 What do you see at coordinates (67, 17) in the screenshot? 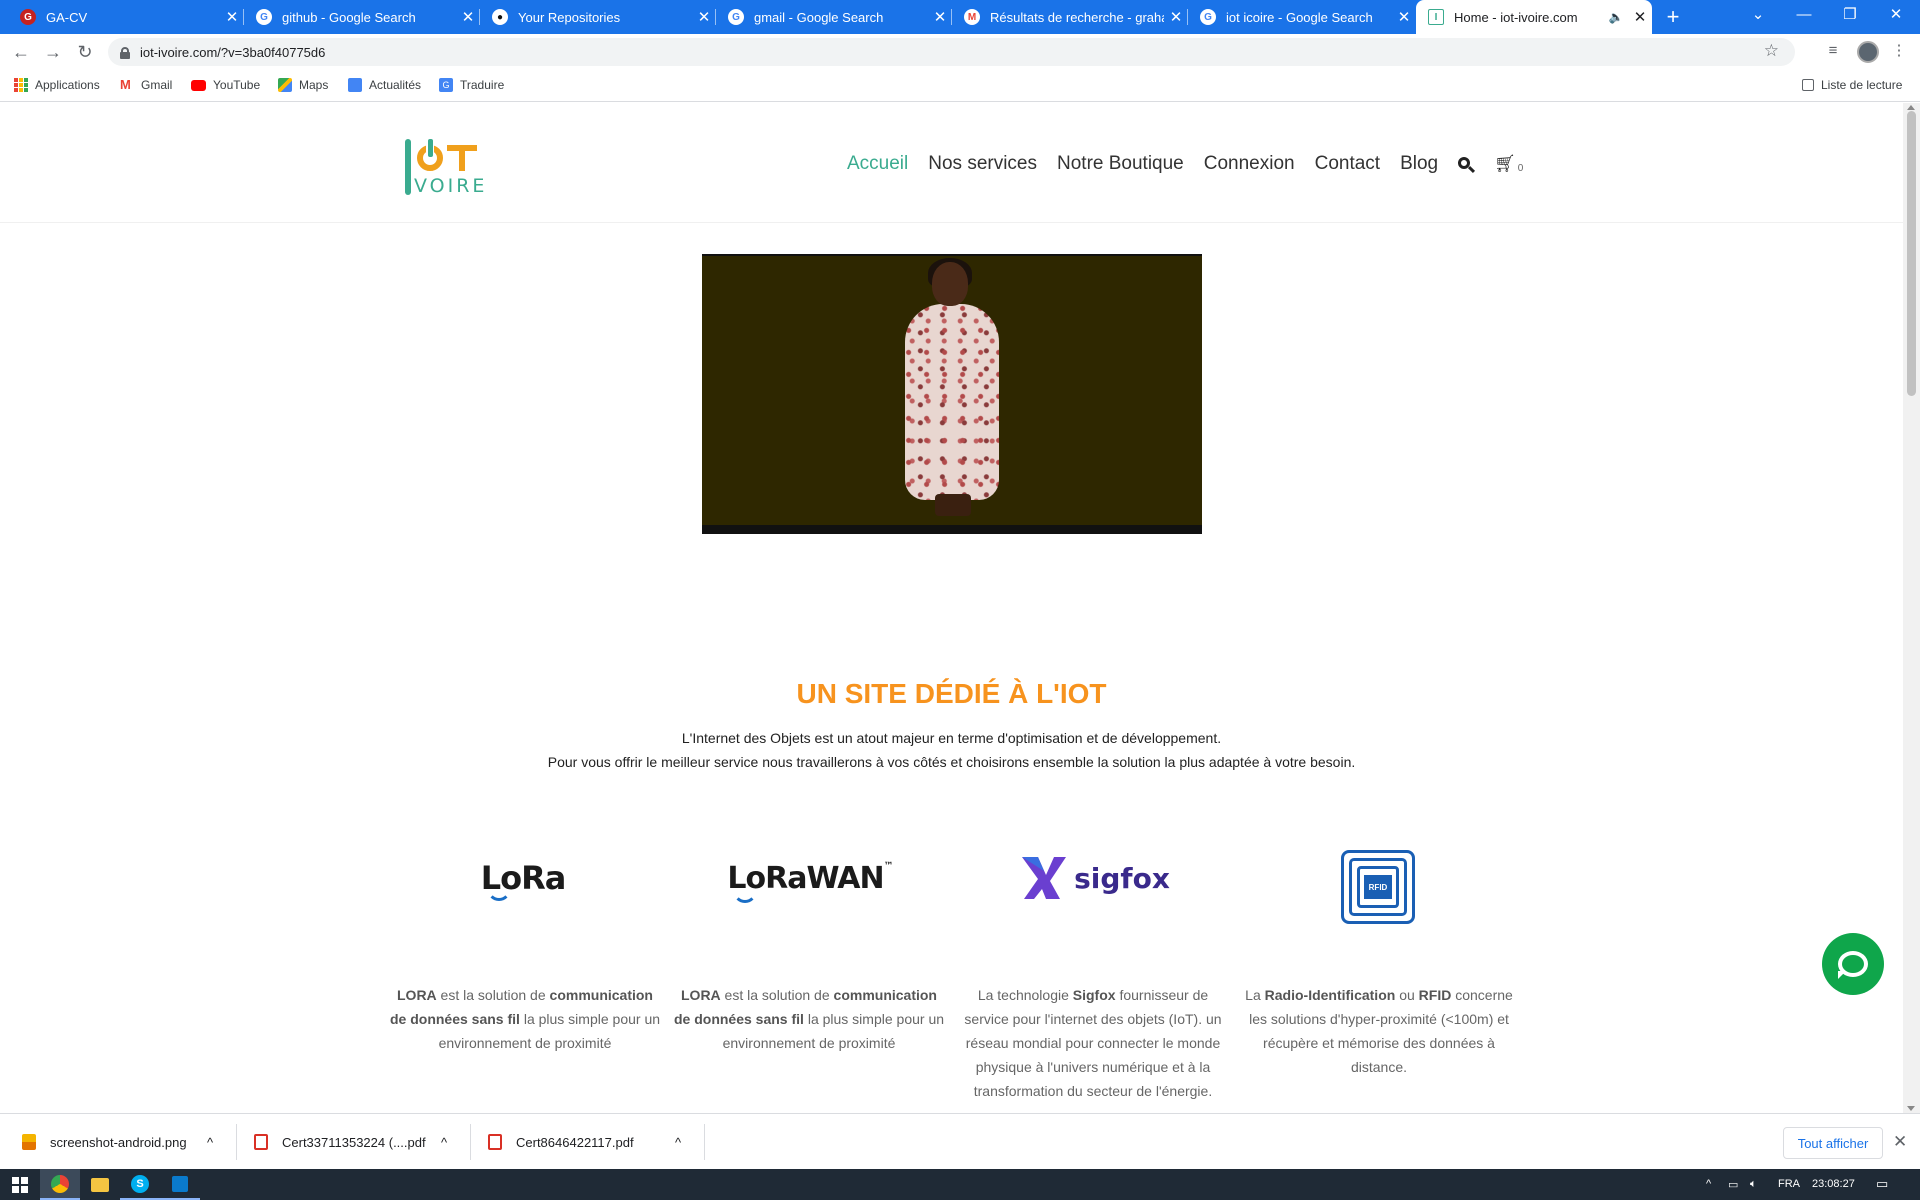
I see `tab-title: GA-CV` at bounding box center [67, 17].